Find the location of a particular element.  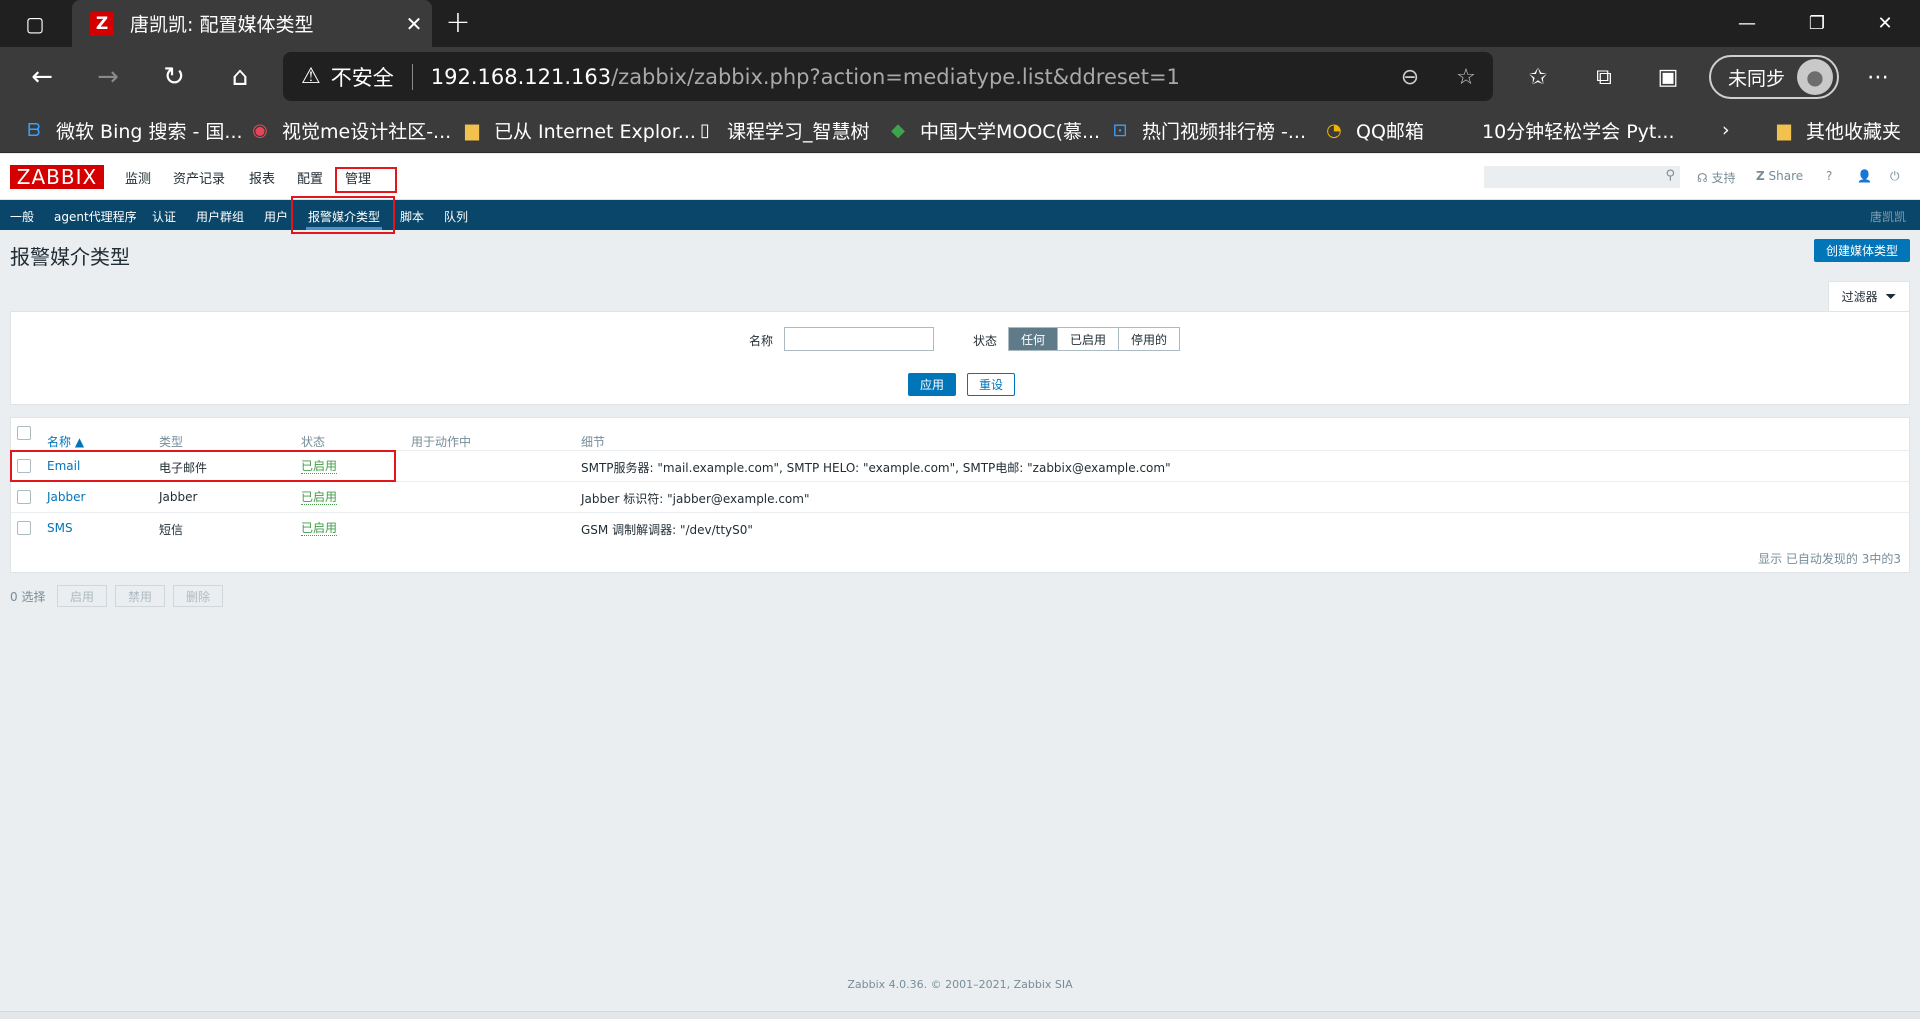

submenu-queue: 队列 is located at coordinates (456, 216).